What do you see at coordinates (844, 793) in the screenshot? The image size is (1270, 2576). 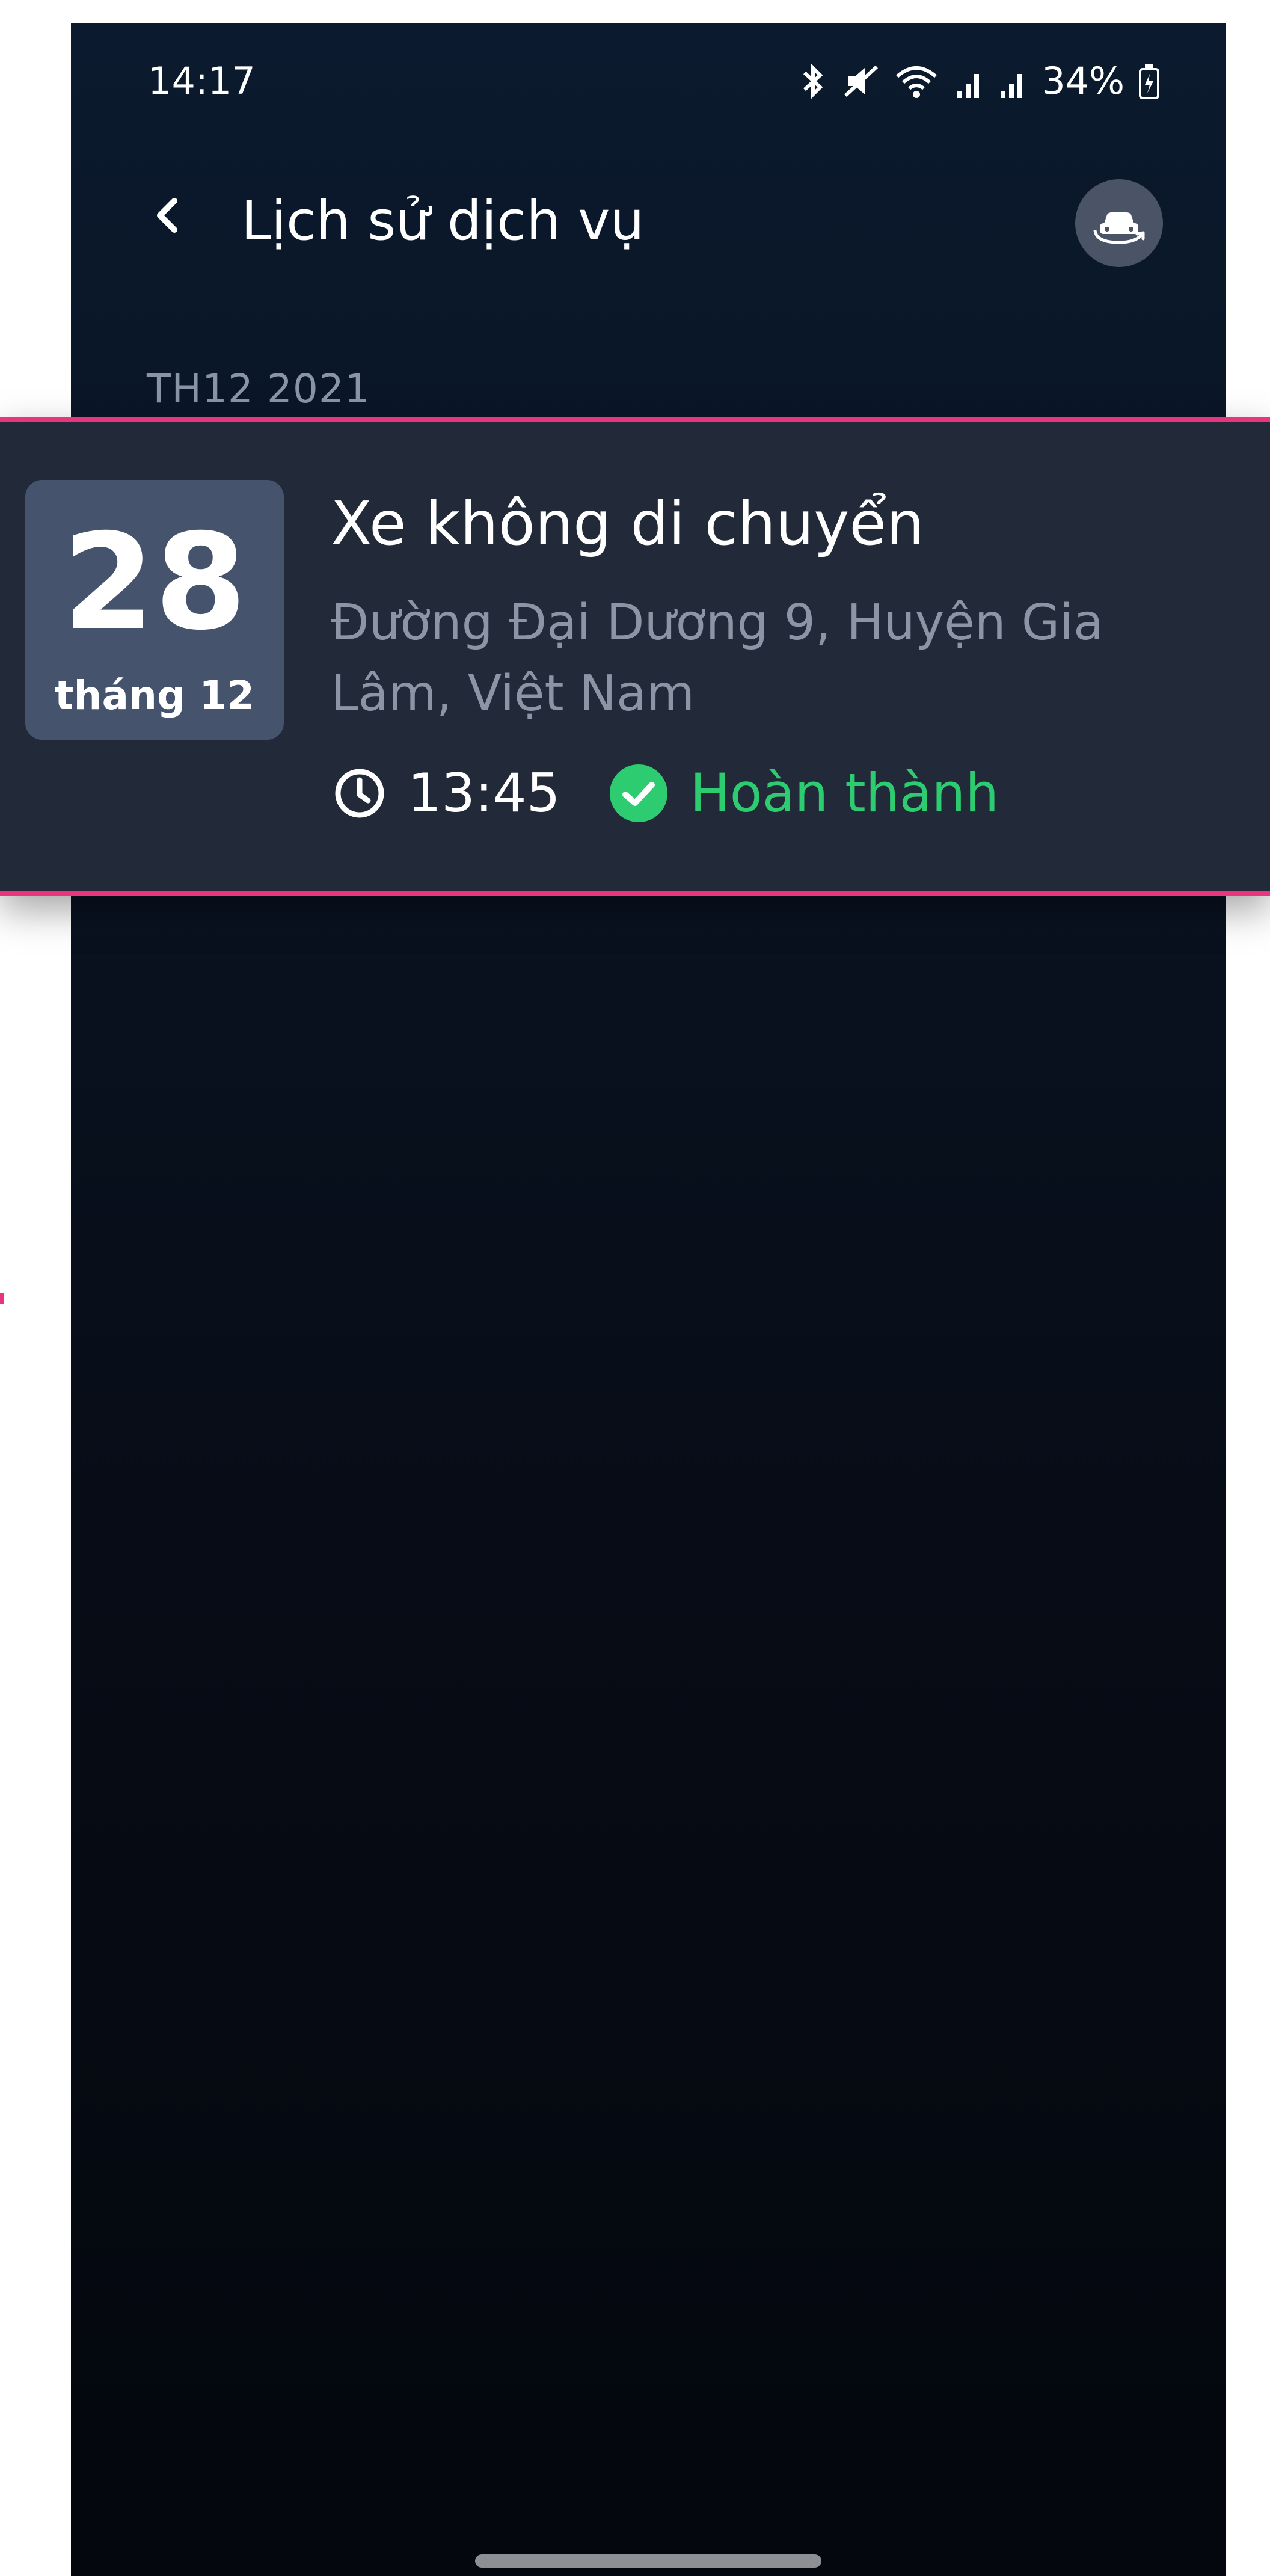 I see `service-status: Hoàn thành` at bounding box center [844, 793].